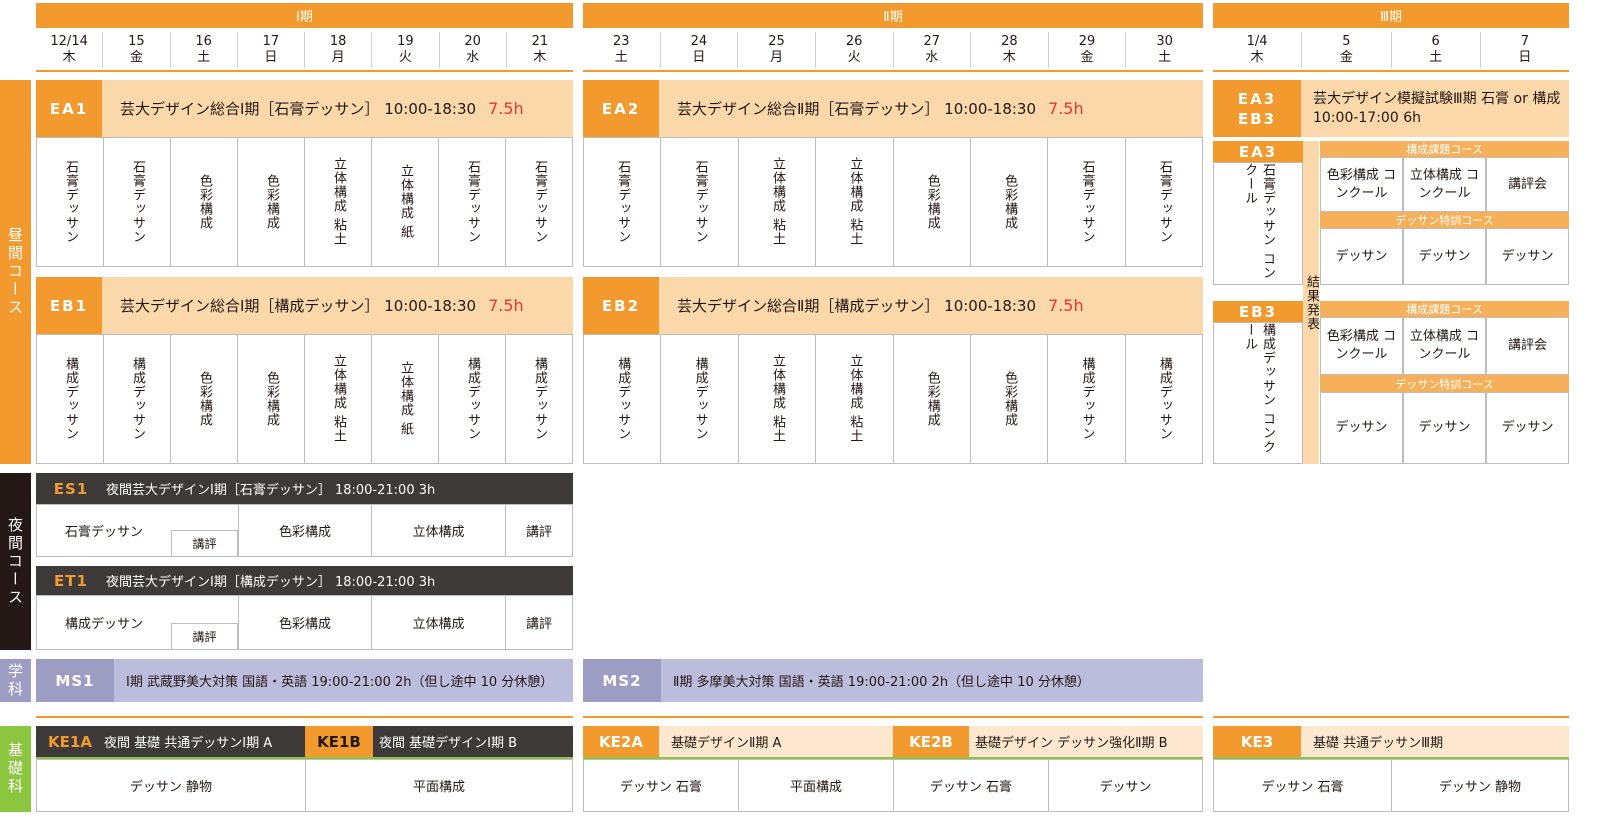 This screenshot has height=830, width=1600. Describe the element at coordinates (726, 743) in the screenshot. I see `course-title: 基礎デザインⅡ期 A` at that location.